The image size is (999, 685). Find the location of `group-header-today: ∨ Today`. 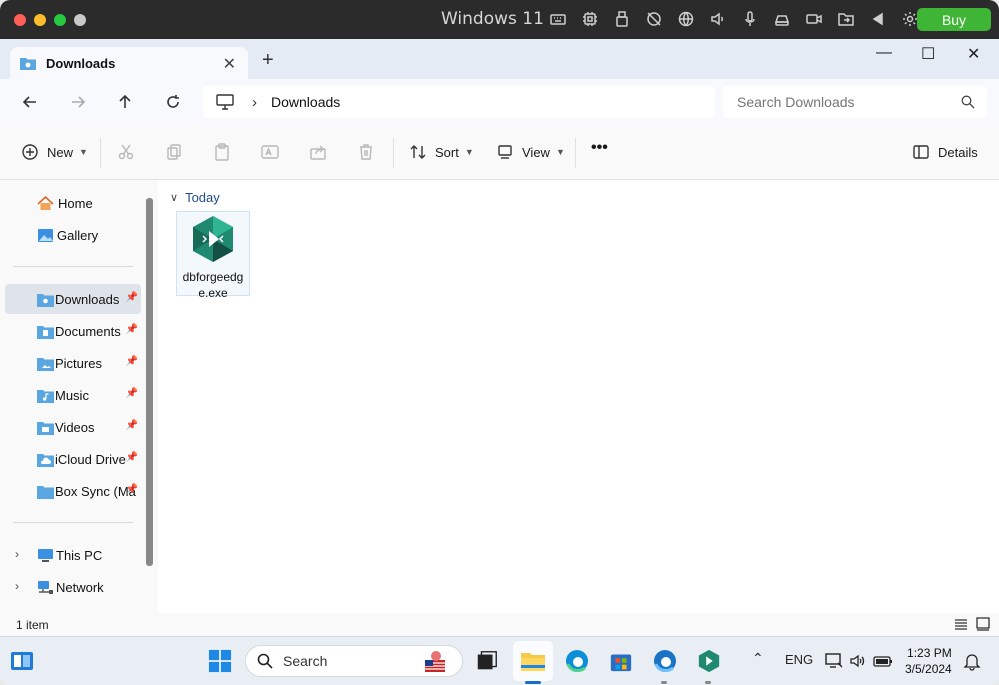

group-header-today: ∨ Today is located at coordinates (195, 197).